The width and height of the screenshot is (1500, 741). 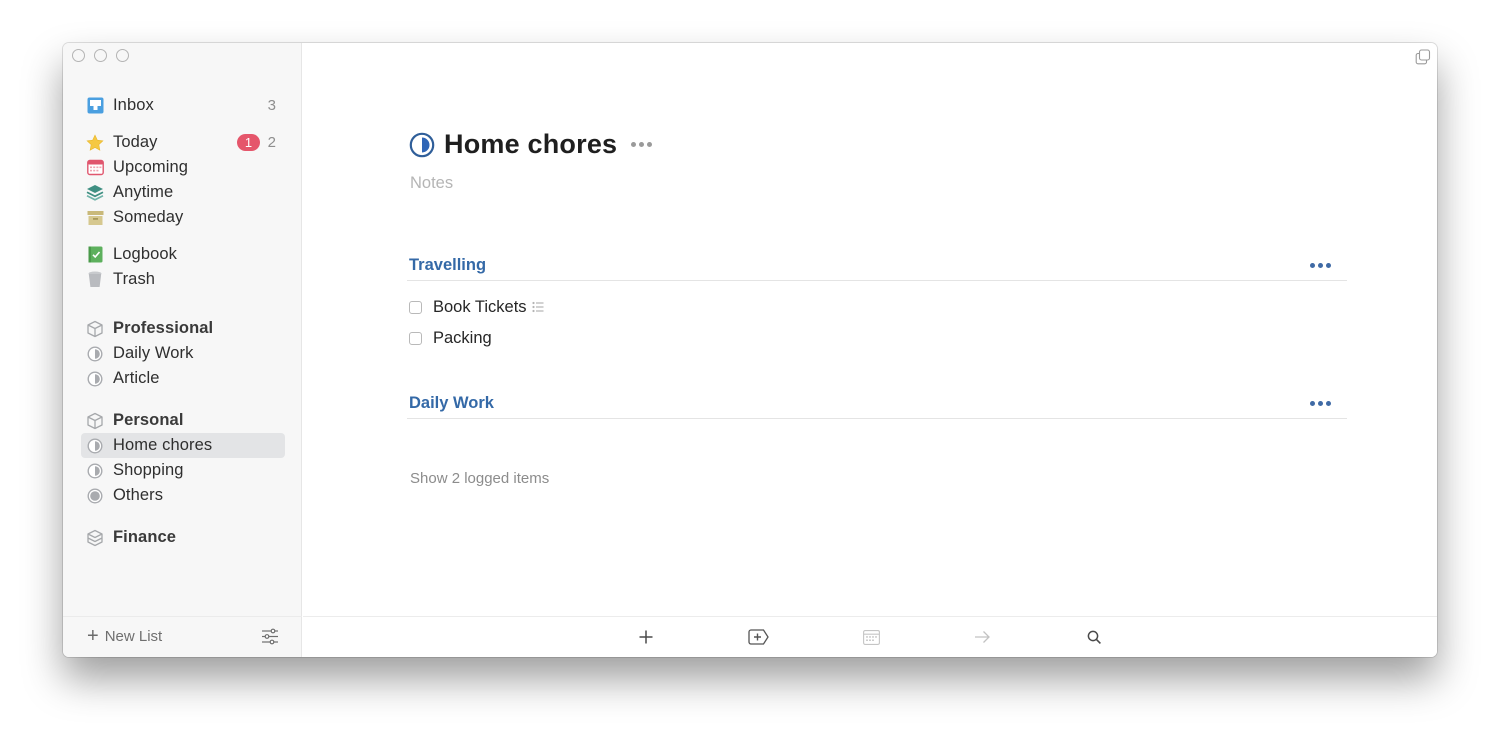 What do you see at coordinates (431, 183) in the screenshot?
I see `project-notes-field: Notes` at bounding box center [431, 183].